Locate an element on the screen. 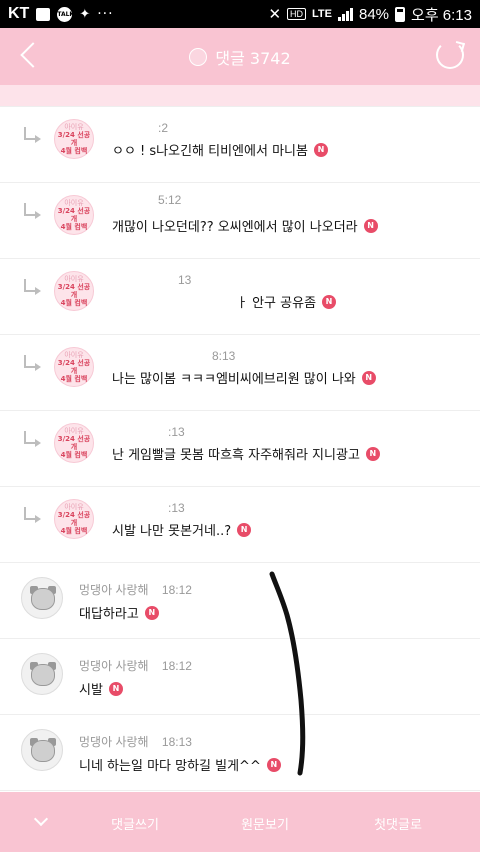 The height and width of the screenshot is (852, 480). signal-icon is located at coordinates (345, 14).